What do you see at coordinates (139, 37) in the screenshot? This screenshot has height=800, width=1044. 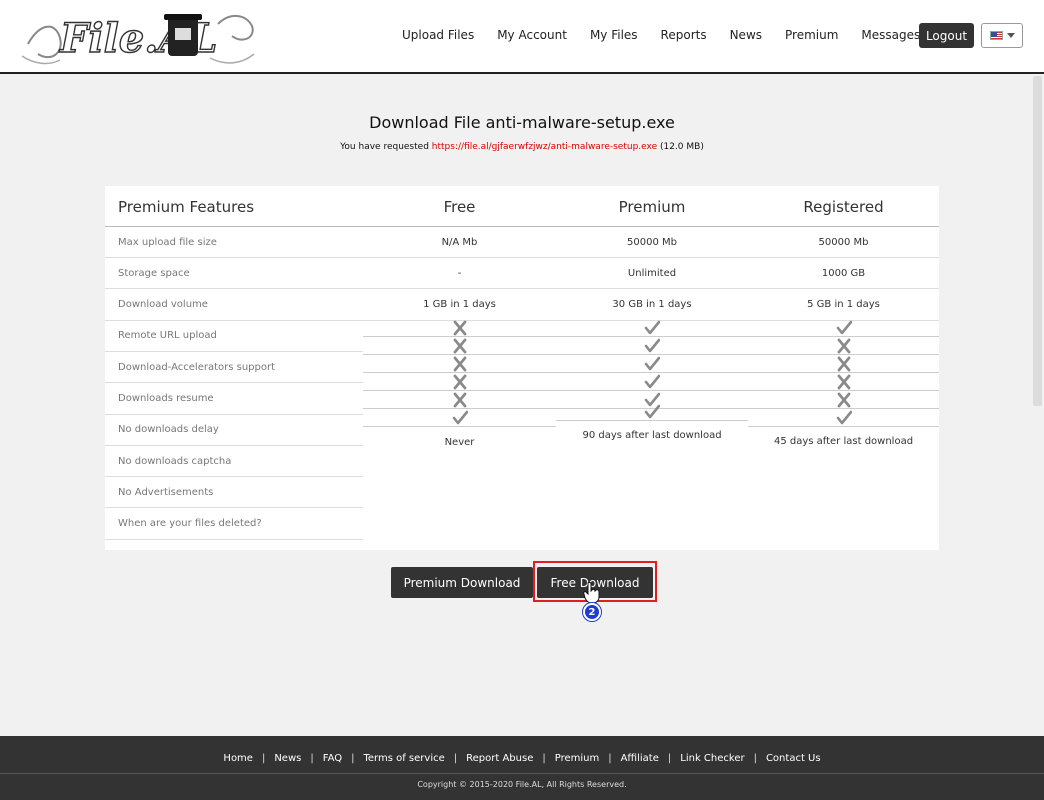 I see `site-logo: File.AL` at bounding box center [139, 37].